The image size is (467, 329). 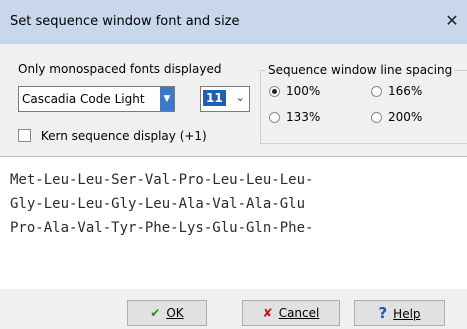 What do you see at coordinates (162, 228) in the screenshot?
I see `sequence-line: Pro-Ala-Val-Tyr-Phe-Lys-Glu-Gln-Phe-` at bounding box center [162, 228].